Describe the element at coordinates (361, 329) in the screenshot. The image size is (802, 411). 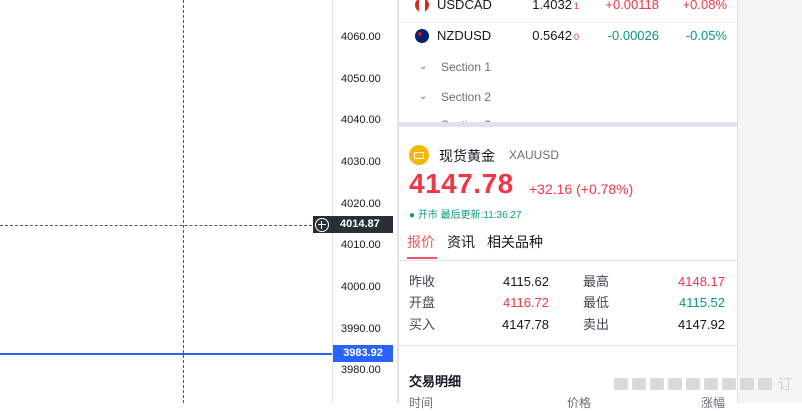
I see `axis-tick: 3990.00` at that location.